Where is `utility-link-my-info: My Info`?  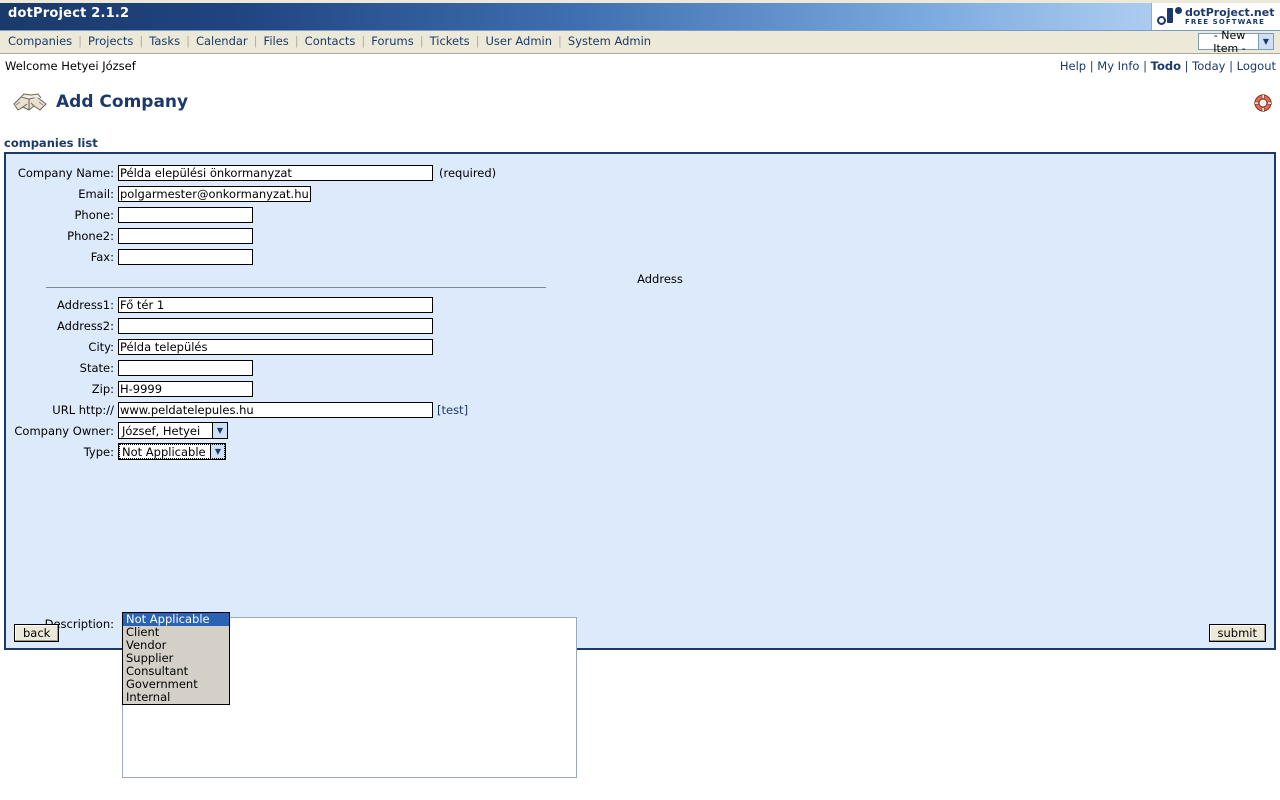 utility-link-my-info: My Info is located at coordinates (1118, 66).